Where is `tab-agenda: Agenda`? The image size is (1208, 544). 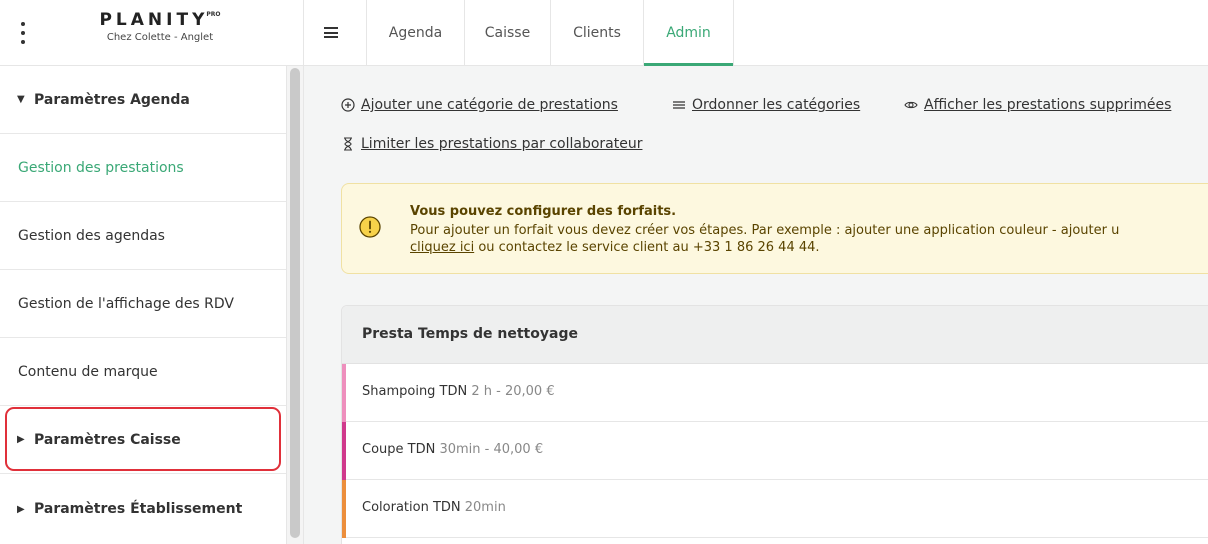
tab-agenda: Agenda is located at coordinates (416, 33).